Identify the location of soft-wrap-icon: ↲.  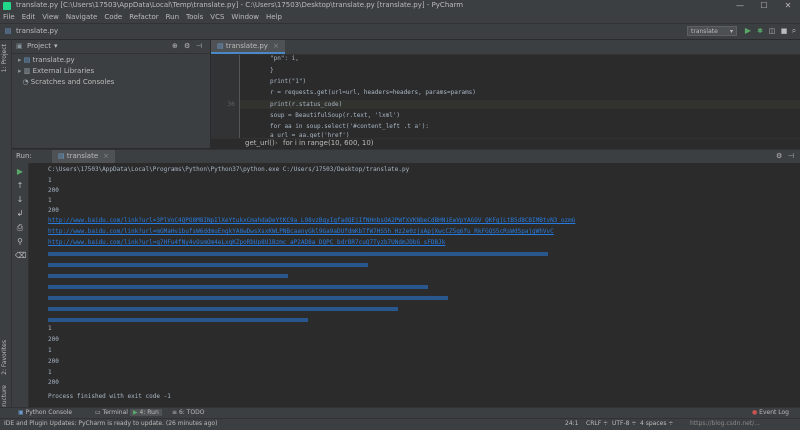
(20, 214).